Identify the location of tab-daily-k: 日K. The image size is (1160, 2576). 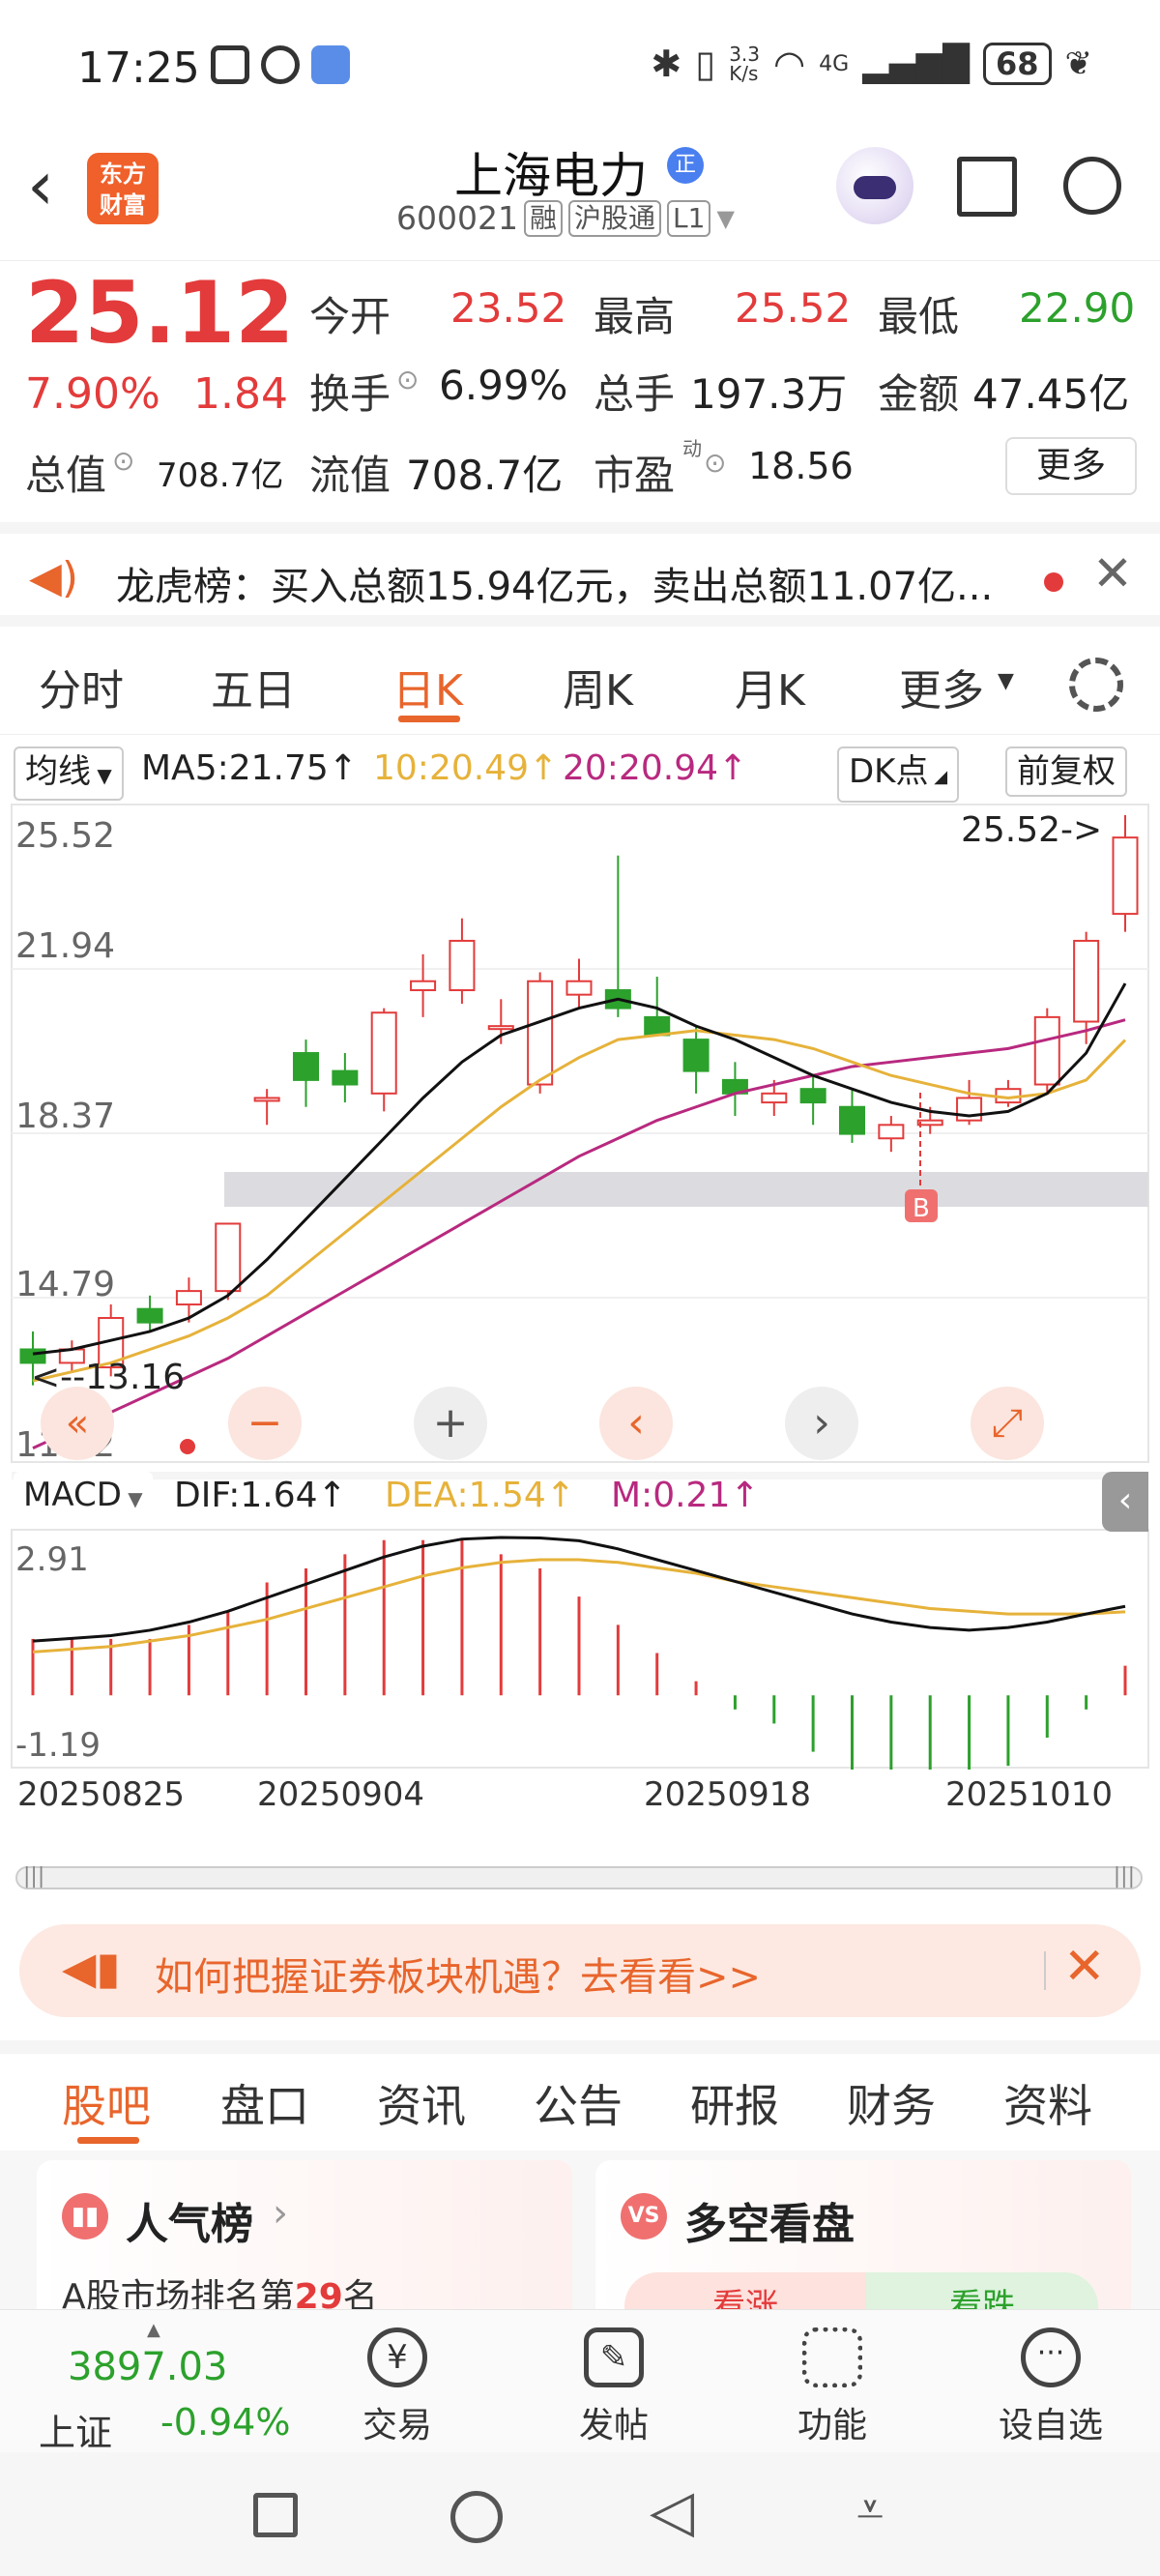
(428, 686).